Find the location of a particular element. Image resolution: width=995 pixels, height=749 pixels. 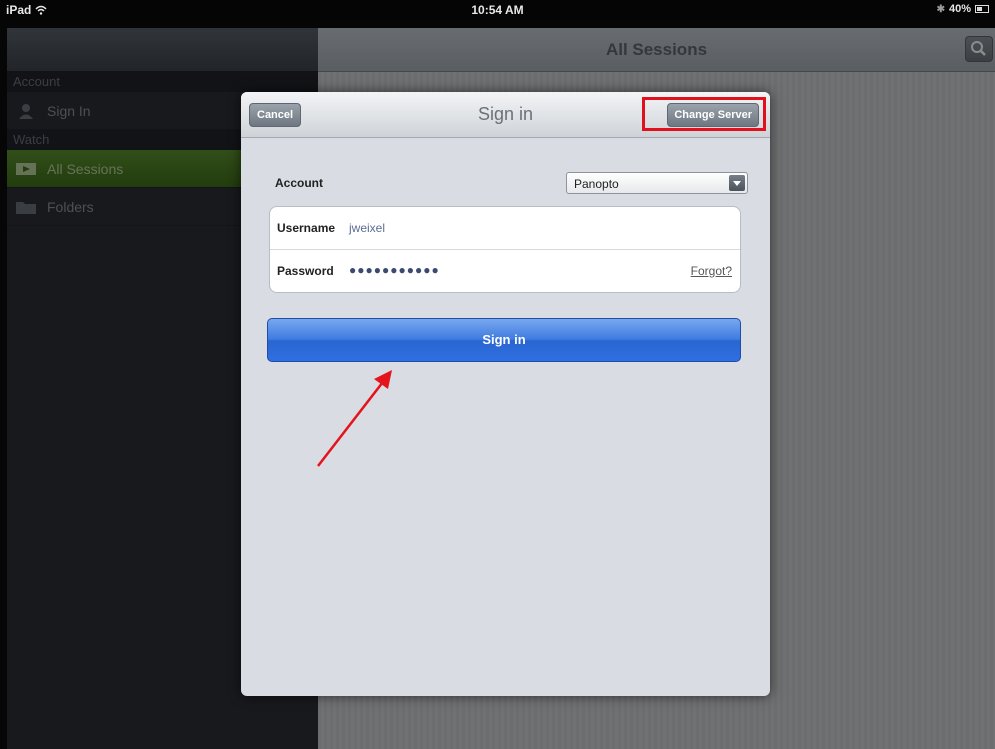

username-field: Username jweixel is located at coordinates (505, 228).